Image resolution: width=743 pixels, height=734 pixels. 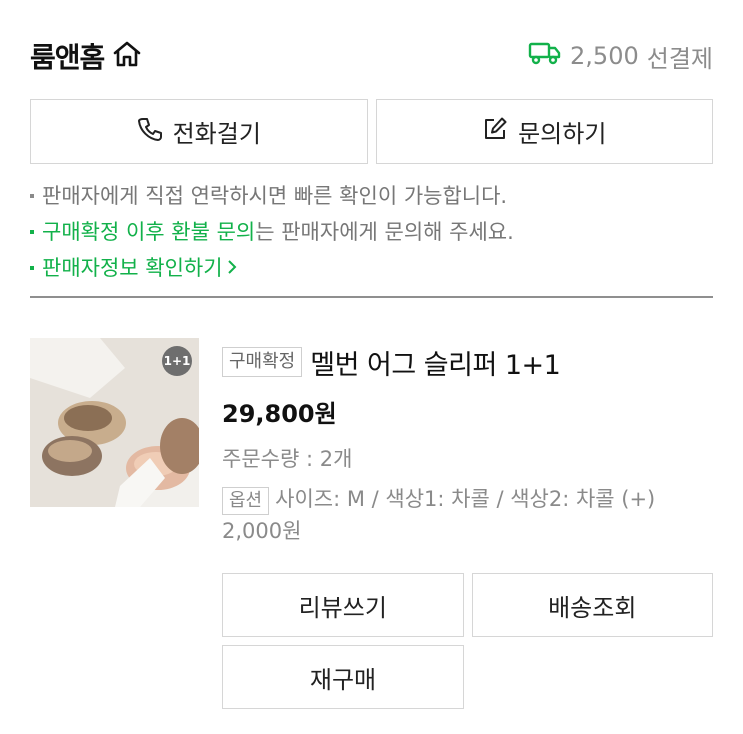 I want to click on order-quantity: 주문수량 : 2개, so click(x=287, y=459).